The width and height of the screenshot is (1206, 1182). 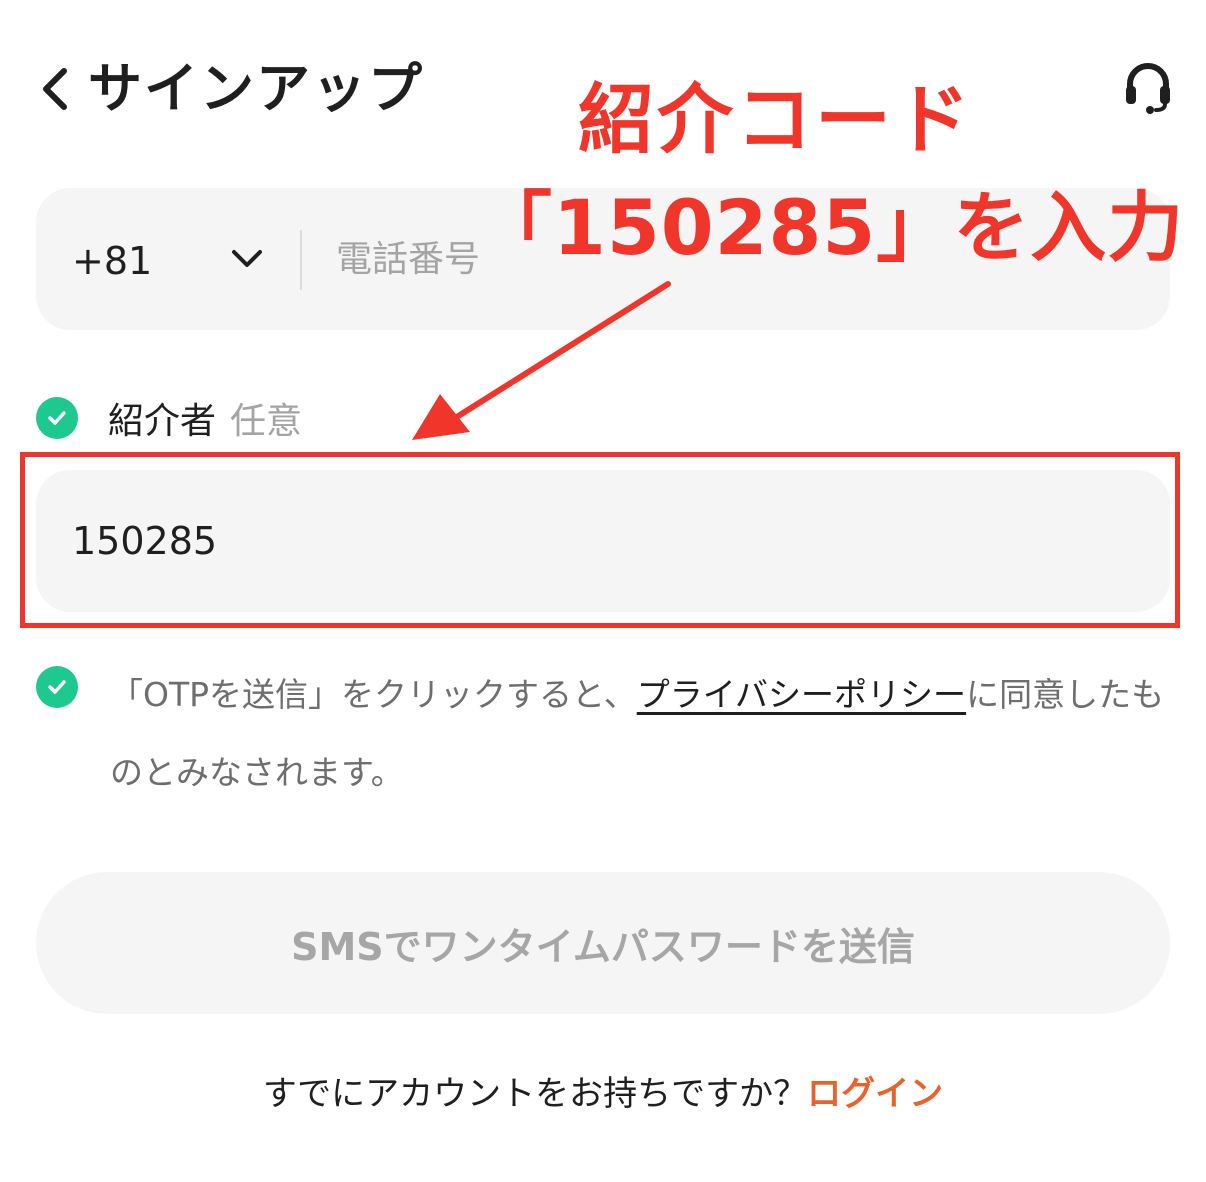 What do you see at coordinates (256, 88) in the screenshot?
I see `page-title: サインアップ` at bounding box center [256, 88].